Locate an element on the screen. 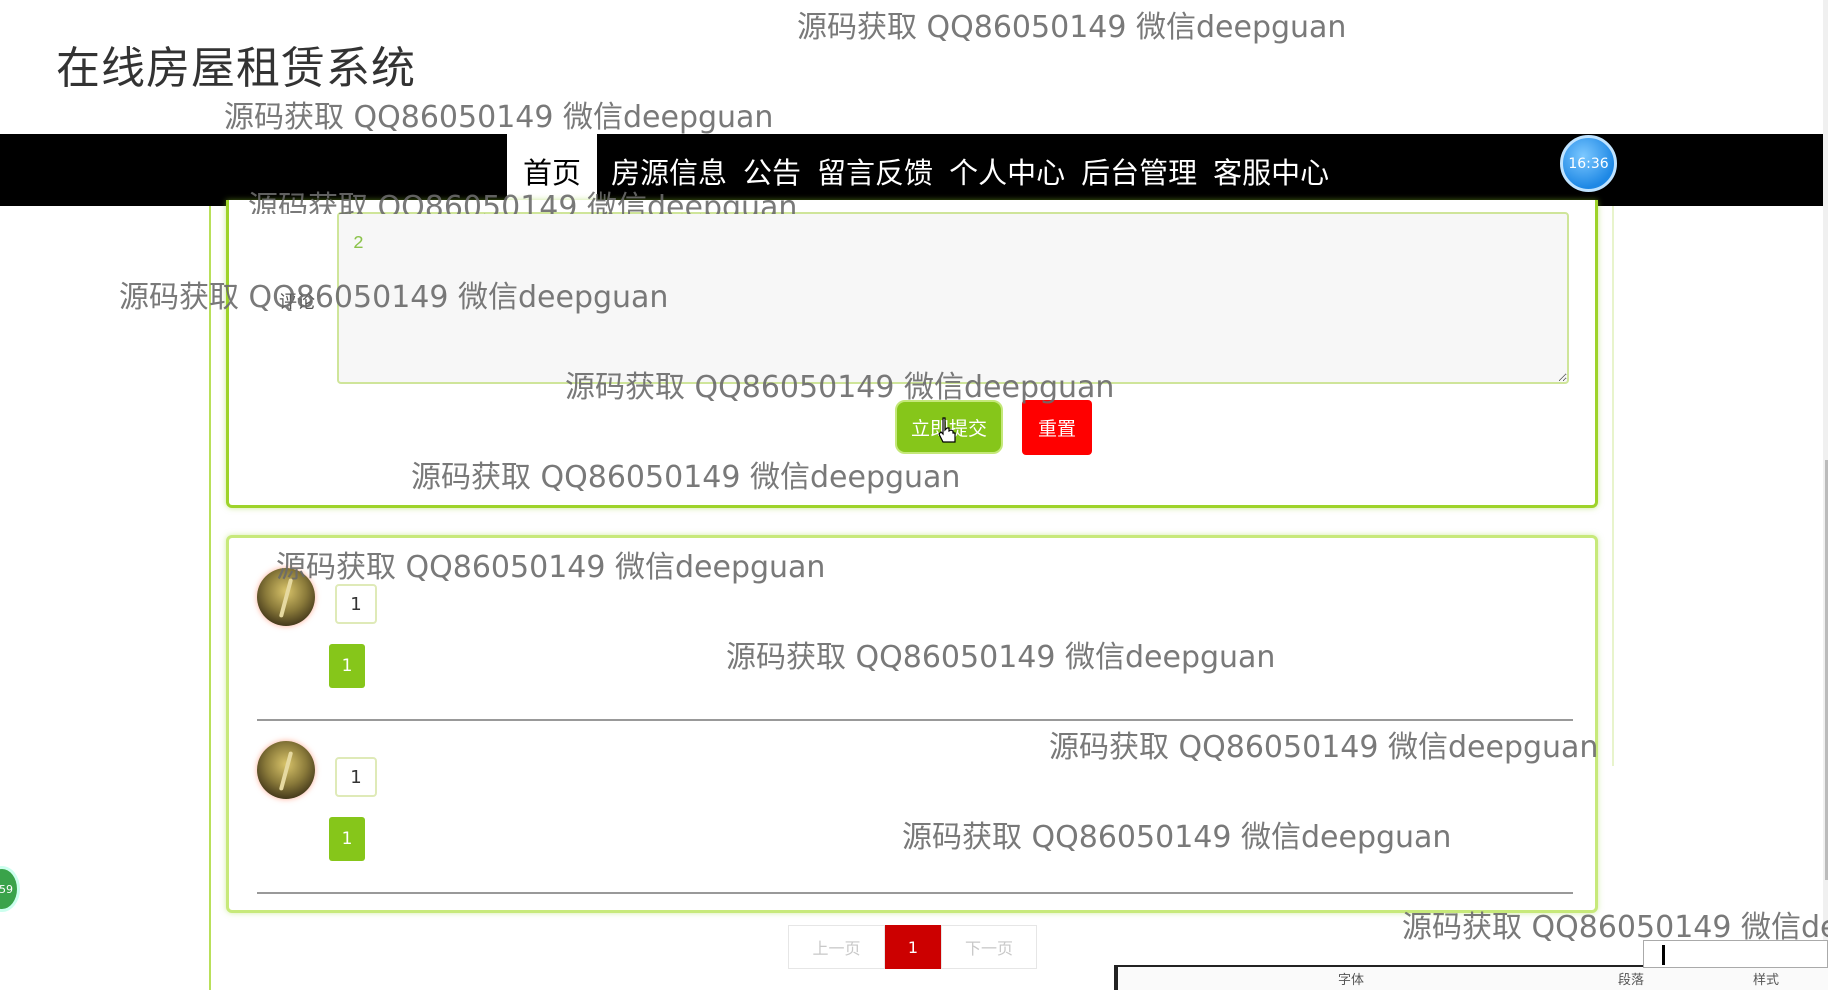  nav-menu: 首页 房源信息 公告 留言反馈 个人中心 后台管理 客服中心 is located at coordinates (922, 170).